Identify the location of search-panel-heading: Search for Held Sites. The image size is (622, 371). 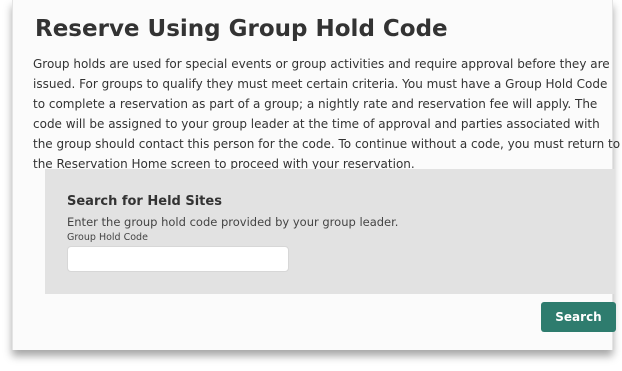
(144, 201).